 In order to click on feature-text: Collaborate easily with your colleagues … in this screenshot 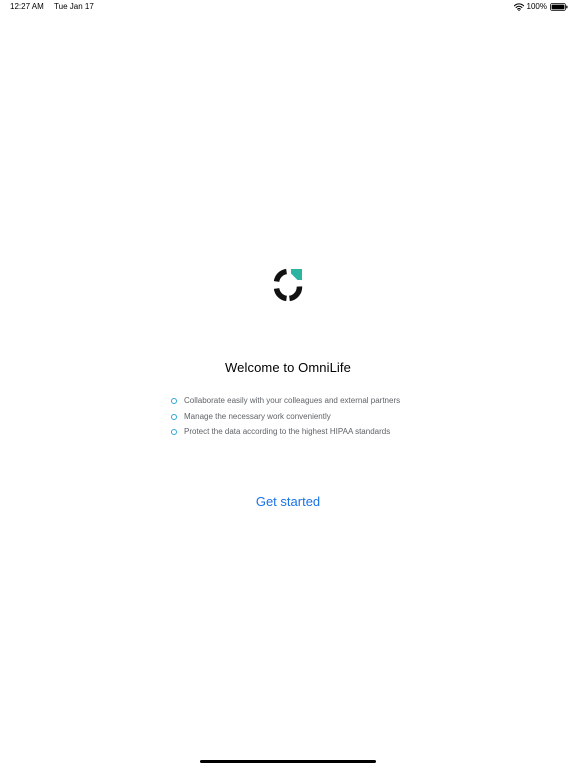, I will do `click(292, 400)`.